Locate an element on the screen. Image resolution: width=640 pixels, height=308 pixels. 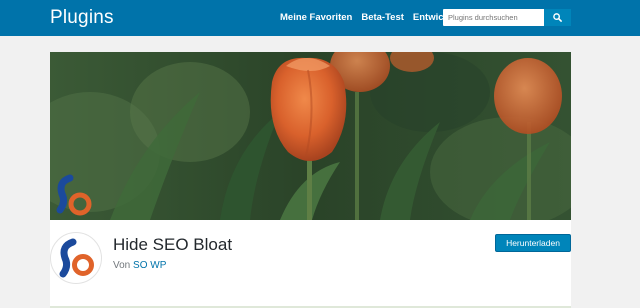
main-nav: Meine Favoriten Beta-Test Entwickler is located at coordinates (370, 17).